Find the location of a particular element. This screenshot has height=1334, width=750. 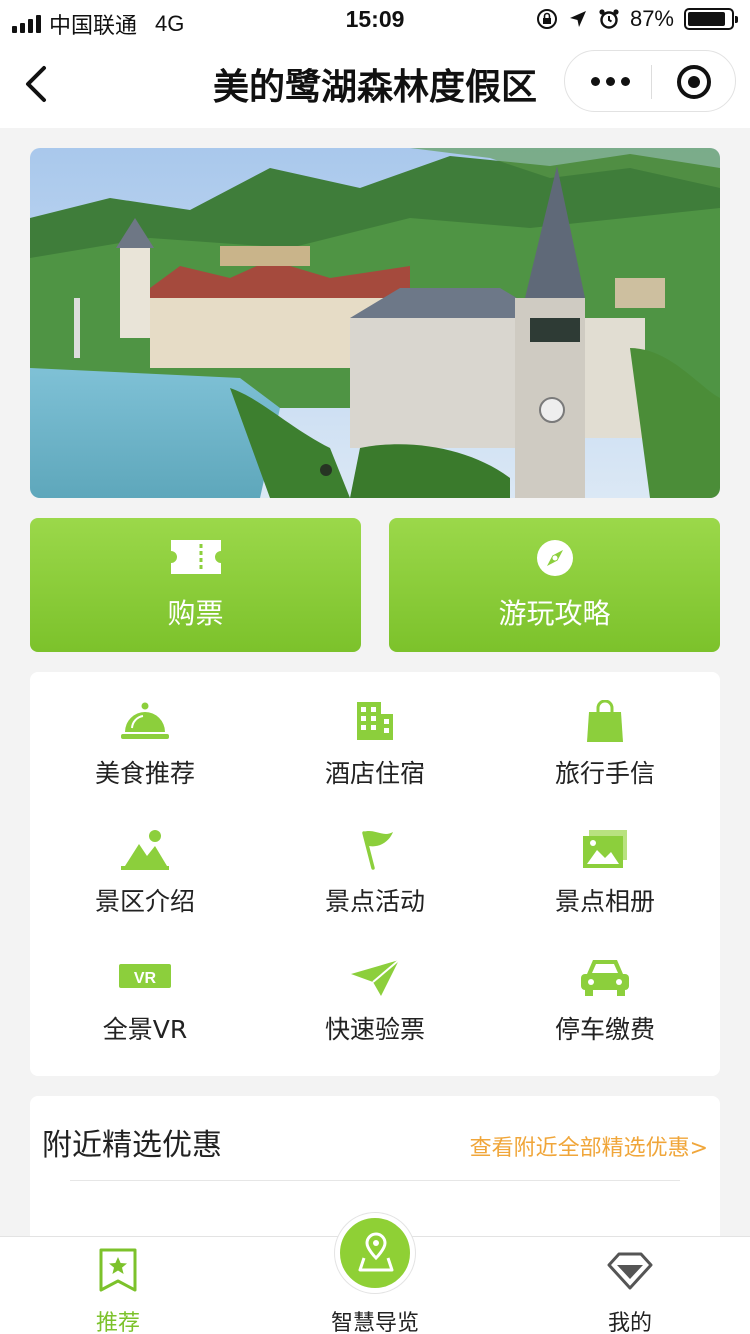

tab-mine: 我的 is located at coordinates (630, 1285).